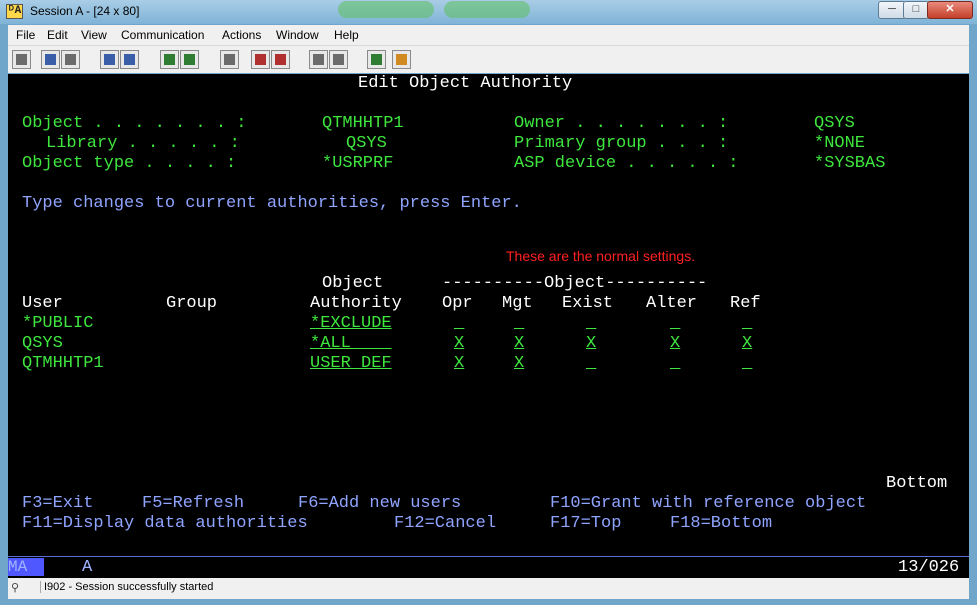 The width and height of the screenshot is (977, 605). What do you see at coordinates (401, 59) in the screenshot?
I see `help-book-icon` at bounding box center [401, 59].